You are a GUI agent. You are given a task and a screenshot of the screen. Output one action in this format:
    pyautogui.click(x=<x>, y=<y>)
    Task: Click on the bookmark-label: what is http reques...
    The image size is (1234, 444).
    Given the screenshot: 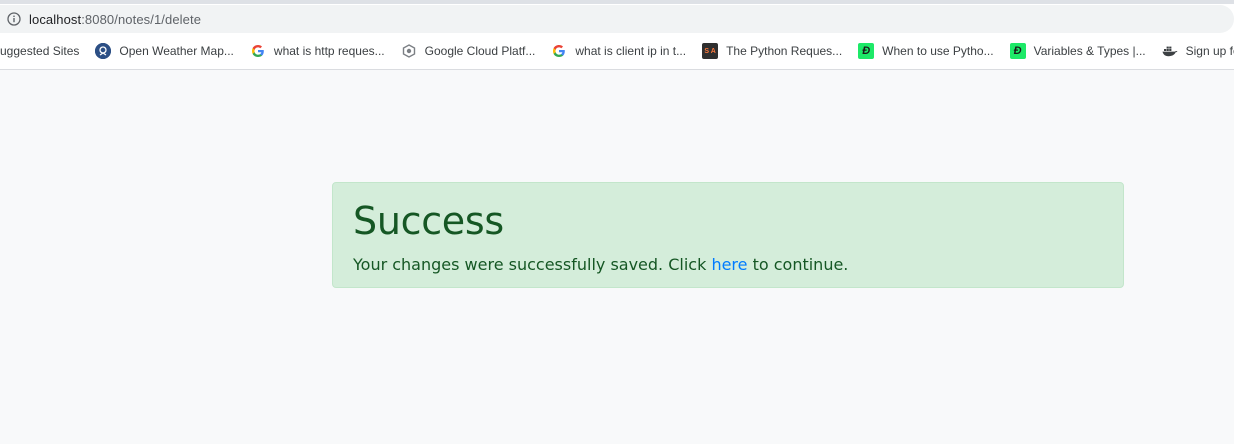 What is the action you would take?
    pyautogui.click(x=329, y=51)
    